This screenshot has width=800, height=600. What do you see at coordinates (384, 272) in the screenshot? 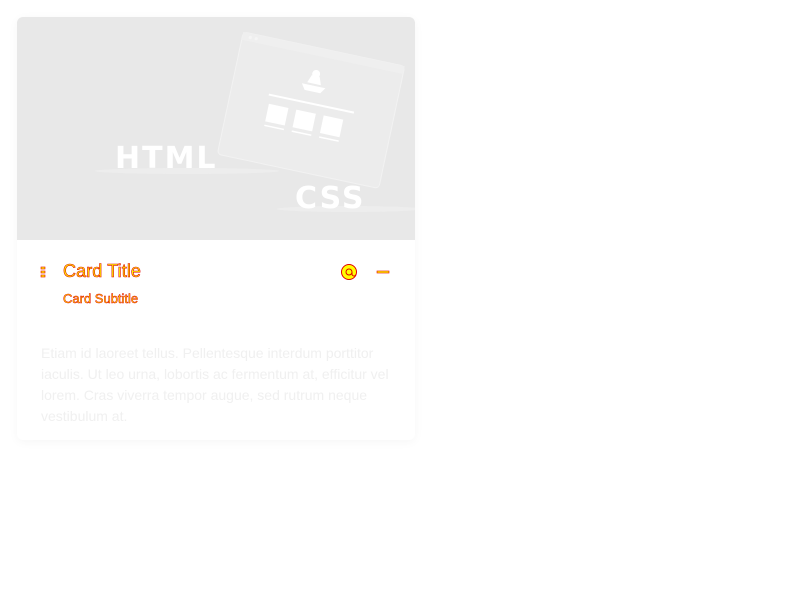
I see `more-icon` at bounding box center [384, 272].